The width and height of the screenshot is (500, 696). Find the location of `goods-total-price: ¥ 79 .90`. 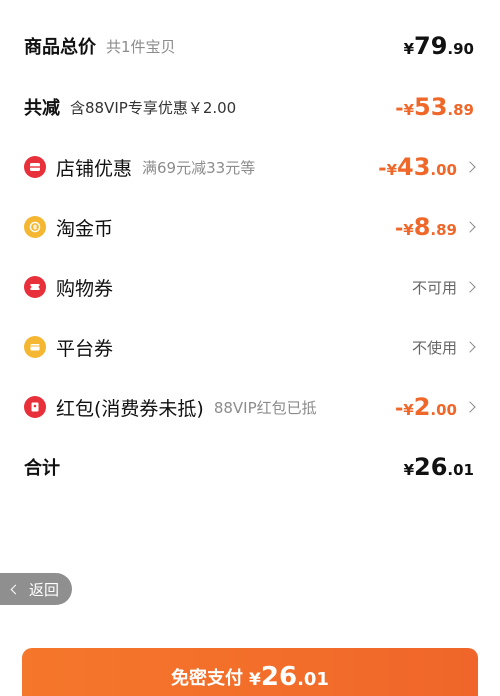

goods-total-price: ¥ 79 .90 is located at coordinates (438, 46).